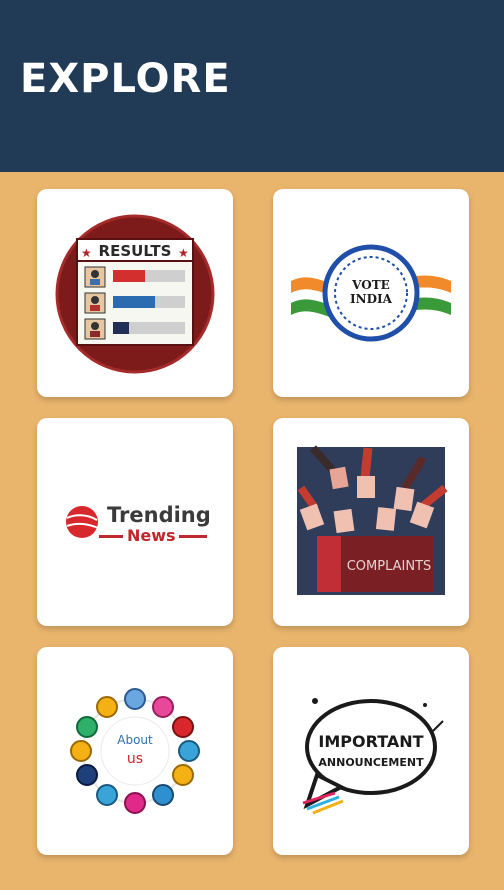  What do you see at coordinates (371, 762) in the screenshot?
I see `announcement-label: ANNOUNCEMENT` at bounding box center [371, 762].